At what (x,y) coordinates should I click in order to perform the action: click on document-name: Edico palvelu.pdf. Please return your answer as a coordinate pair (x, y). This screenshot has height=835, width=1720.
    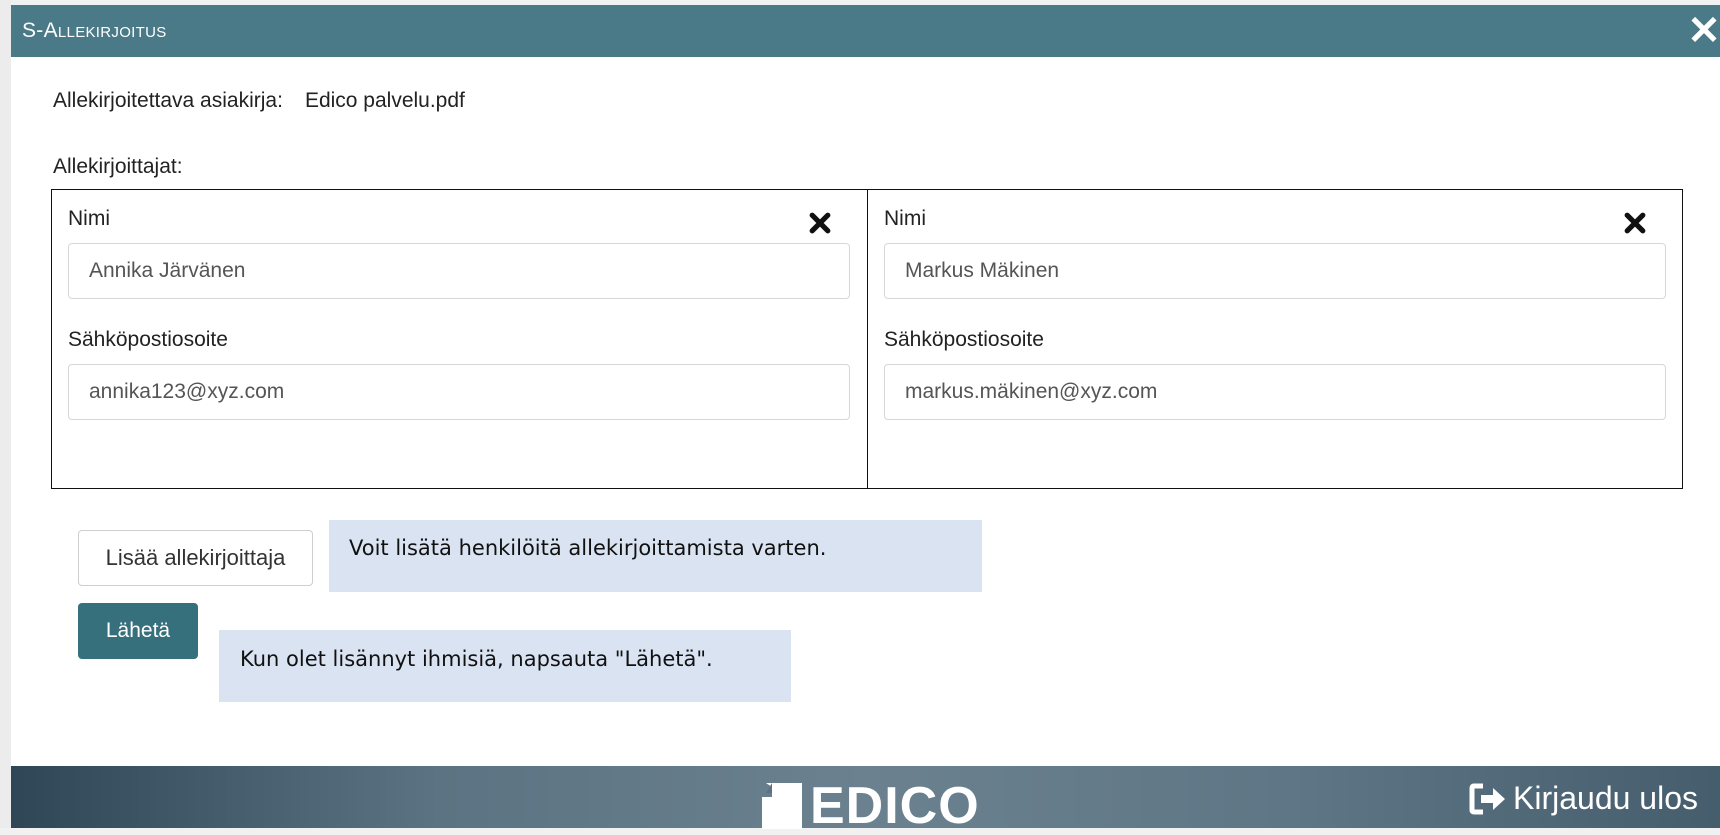
    Looking at the image, I should click on (384, 100).